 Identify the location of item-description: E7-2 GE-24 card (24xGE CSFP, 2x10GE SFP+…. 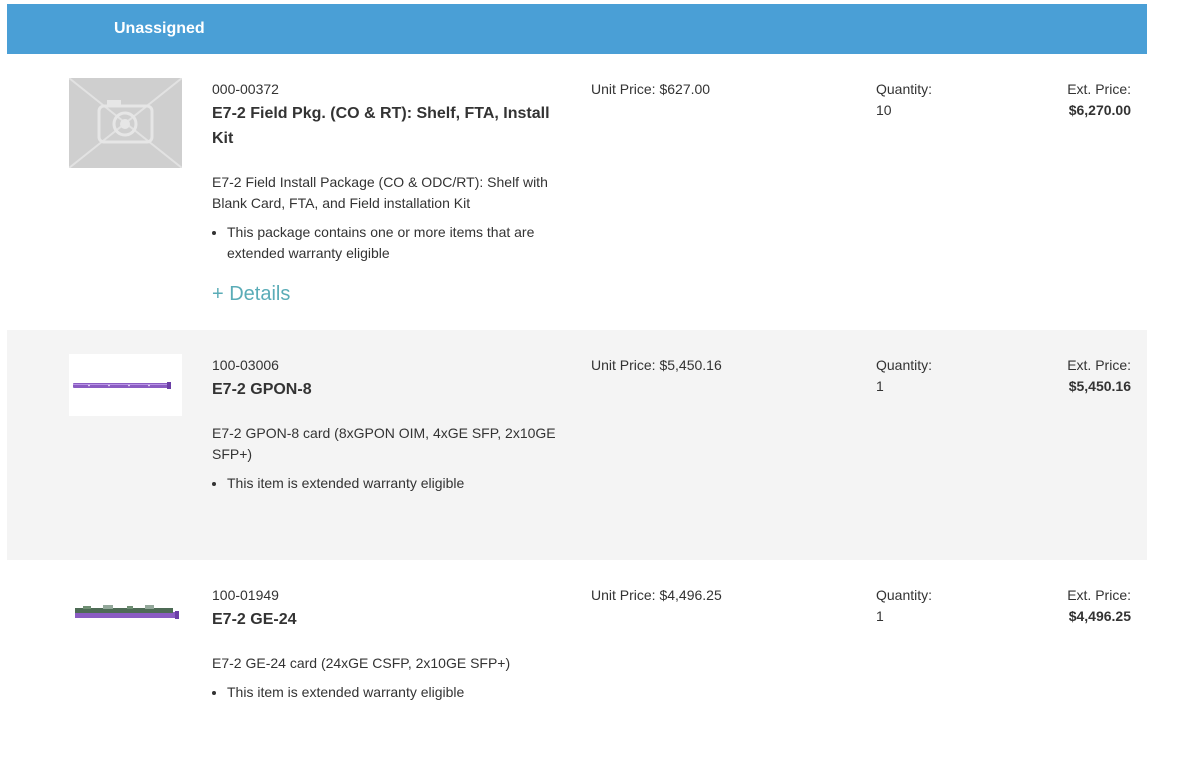
(361, 663).